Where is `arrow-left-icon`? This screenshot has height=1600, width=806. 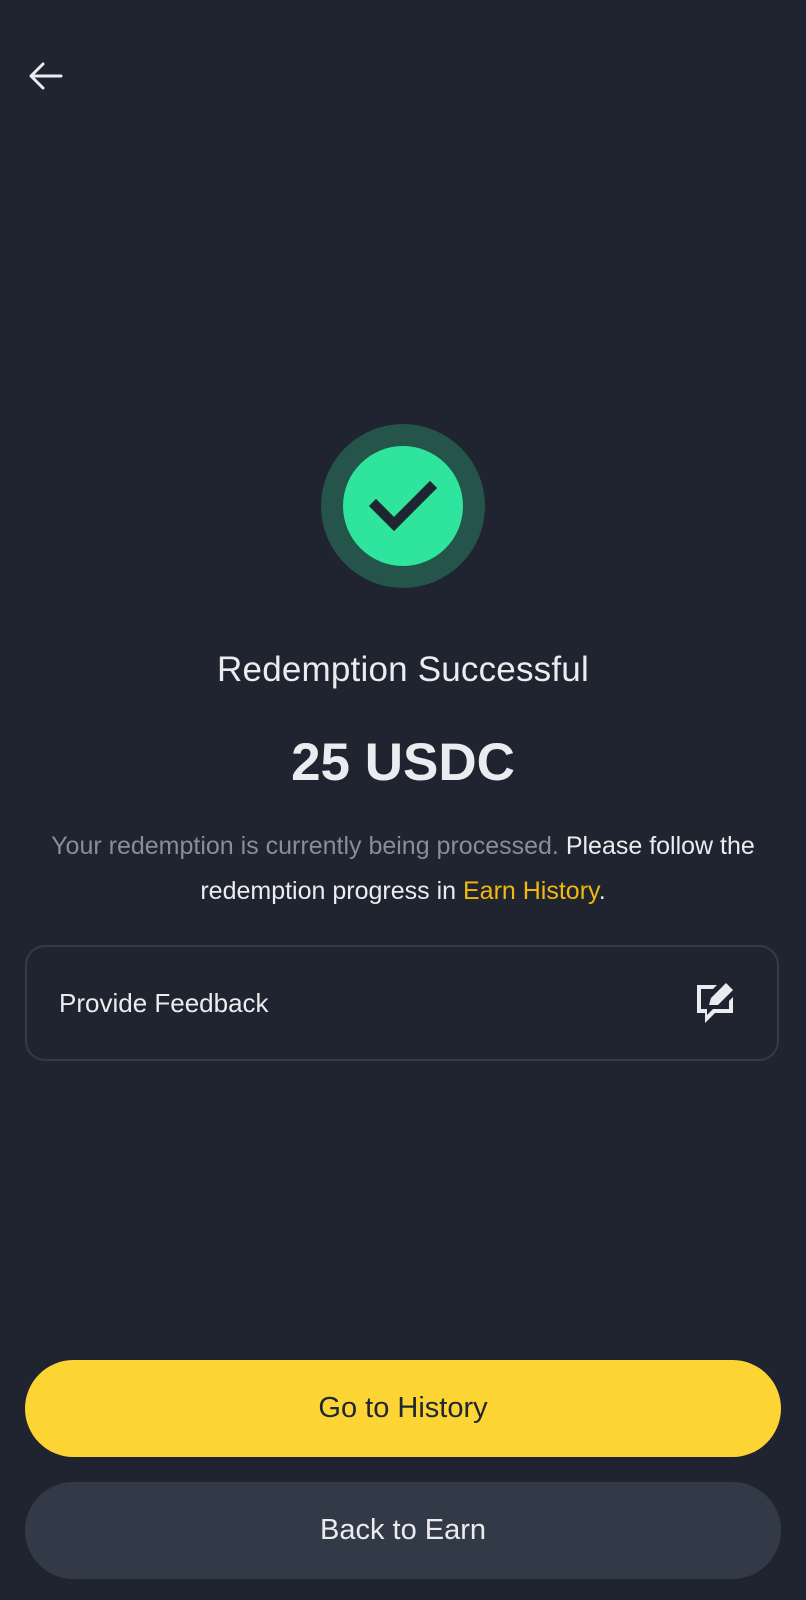
arrow-left-icon is located at coordinates (46, 76).